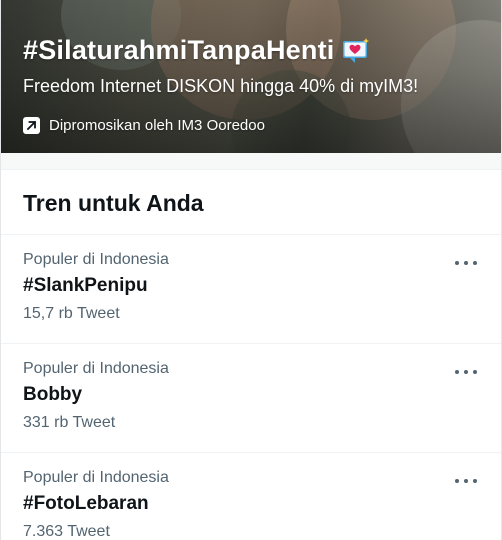 The width and height of the screenshot is (502, 540). What do you see at coordinates (178, 50) in the screenshot?
I see `promoted-hashtag: #SilaturahmiTanpaHenti` at bounding box center [178, 50].